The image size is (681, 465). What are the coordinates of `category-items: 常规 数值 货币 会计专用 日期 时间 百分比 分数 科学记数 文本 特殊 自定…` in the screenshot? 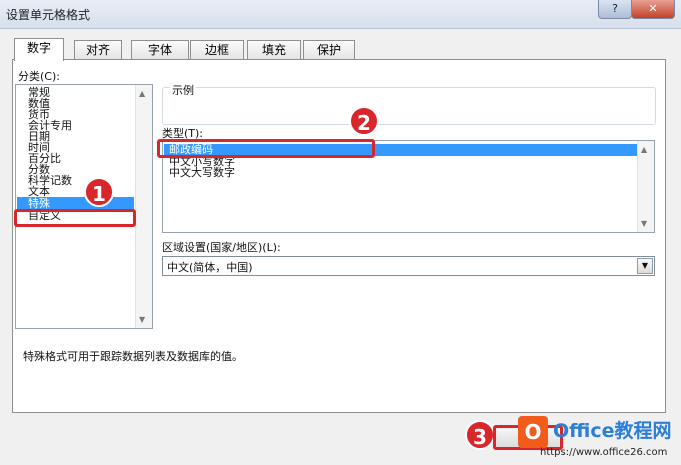 It's located at (75, 154).